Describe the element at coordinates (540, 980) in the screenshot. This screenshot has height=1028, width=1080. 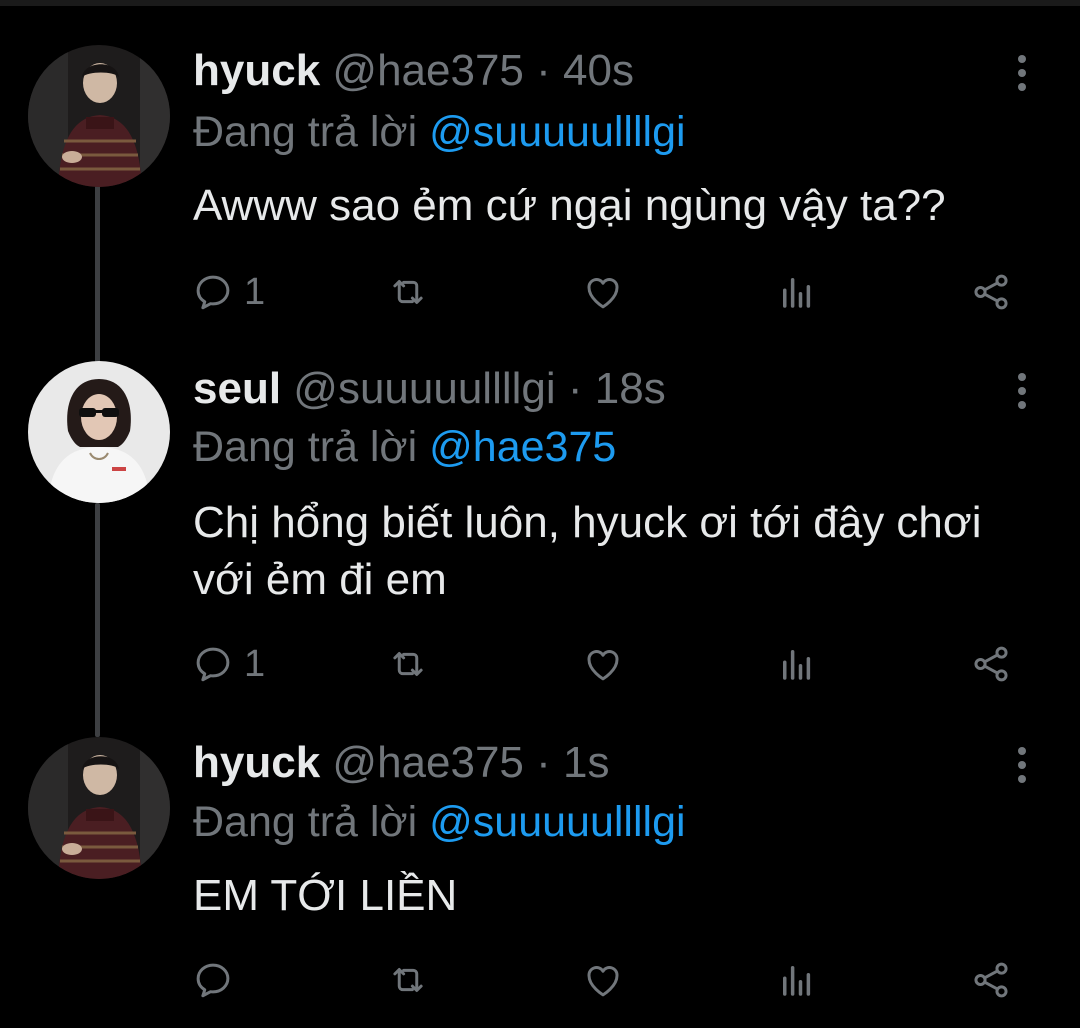
I see `action-bar` at that location.